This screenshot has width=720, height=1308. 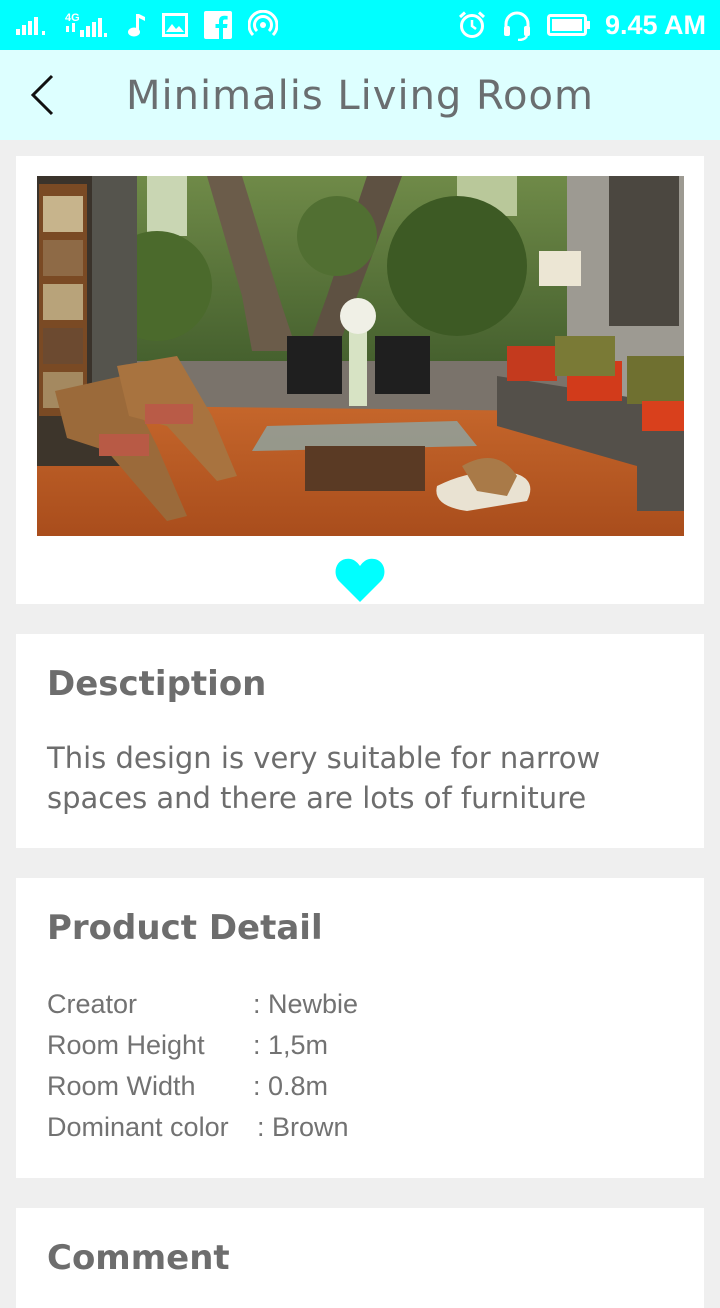 I want to click on description-heading: Desctiption, so click(x=157, y=684).